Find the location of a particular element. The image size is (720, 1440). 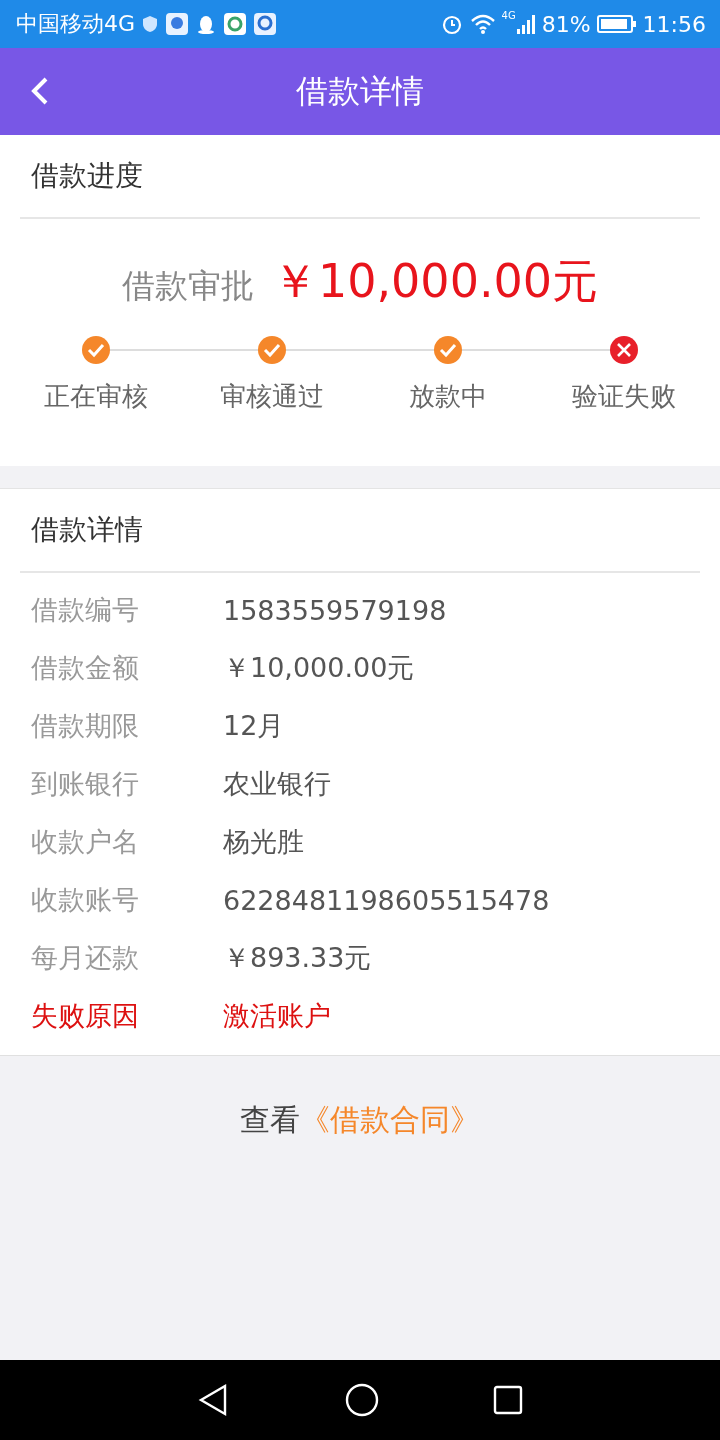

field-label: 借款金额 is located at coordinates (85, 668).